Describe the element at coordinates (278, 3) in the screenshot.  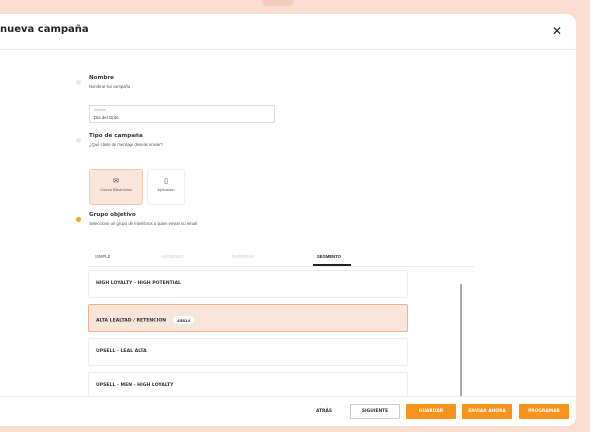
I see `top-notch` at that location.